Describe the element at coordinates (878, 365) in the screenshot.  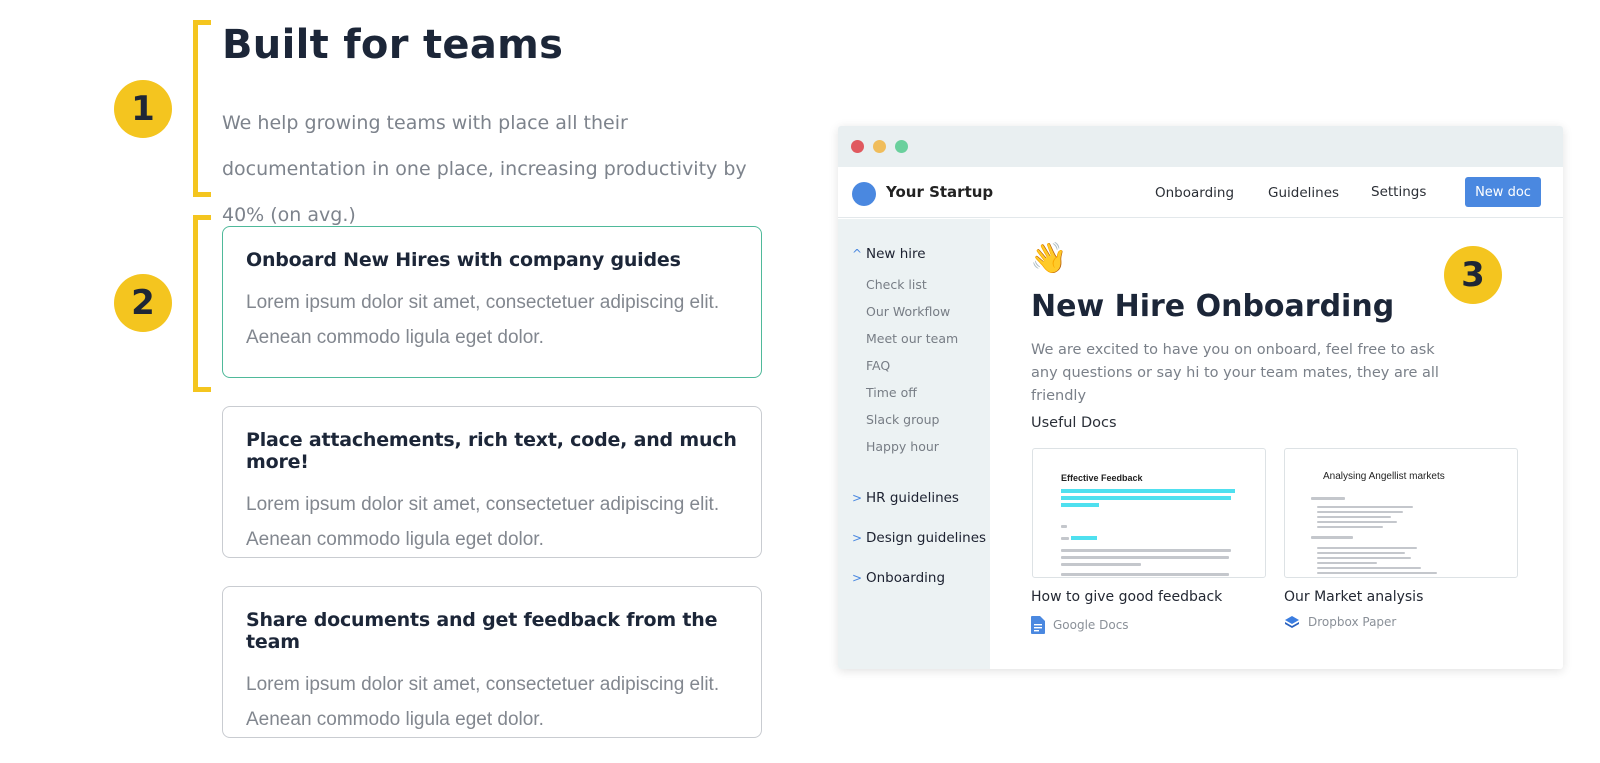
I see `sidebar-item-faq: FAQ` at that location.